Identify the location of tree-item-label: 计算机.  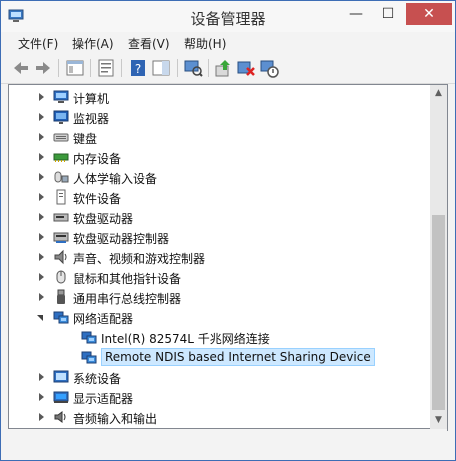
(91, 99).